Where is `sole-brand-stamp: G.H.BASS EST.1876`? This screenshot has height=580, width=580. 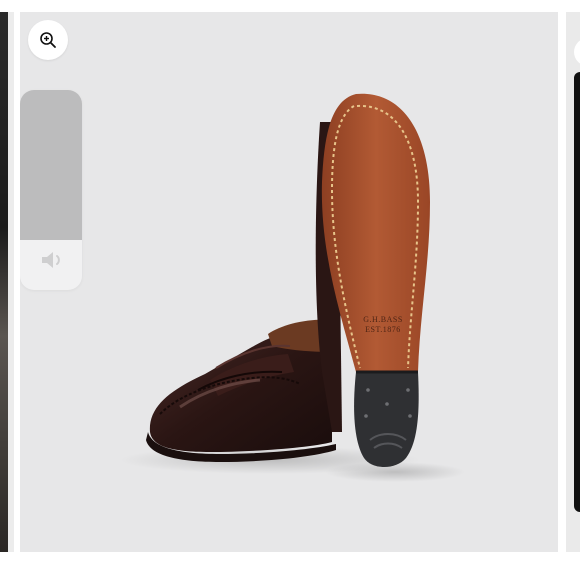 sole-brand-stamp: G.H.BASS EST.1876 is located at coordinates (383, 325).